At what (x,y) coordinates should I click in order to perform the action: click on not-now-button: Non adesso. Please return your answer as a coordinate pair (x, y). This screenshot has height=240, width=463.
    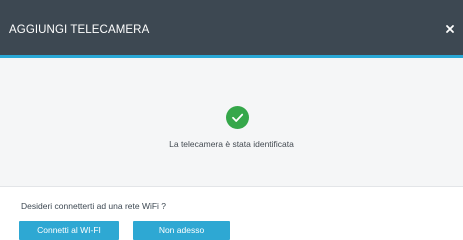
    Looking at the image, I should click on (181, 230).